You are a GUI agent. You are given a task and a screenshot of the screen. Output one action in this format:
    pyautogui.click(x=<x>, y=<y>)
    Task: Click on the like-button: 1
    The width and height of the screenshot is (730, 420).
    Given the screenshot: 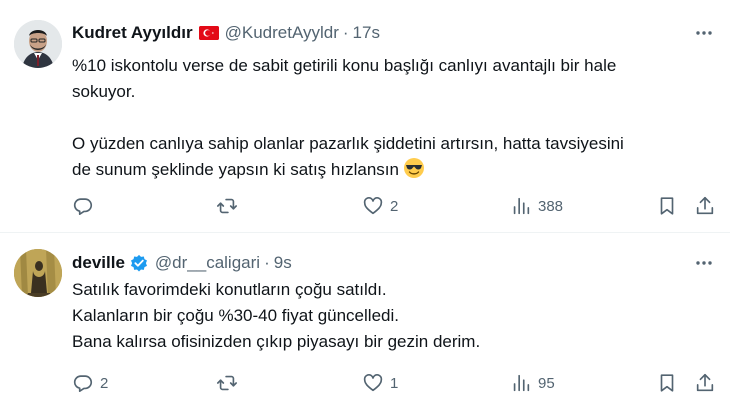 What is the action you would take?
    pyautogui.click(x=380, y=383)
    